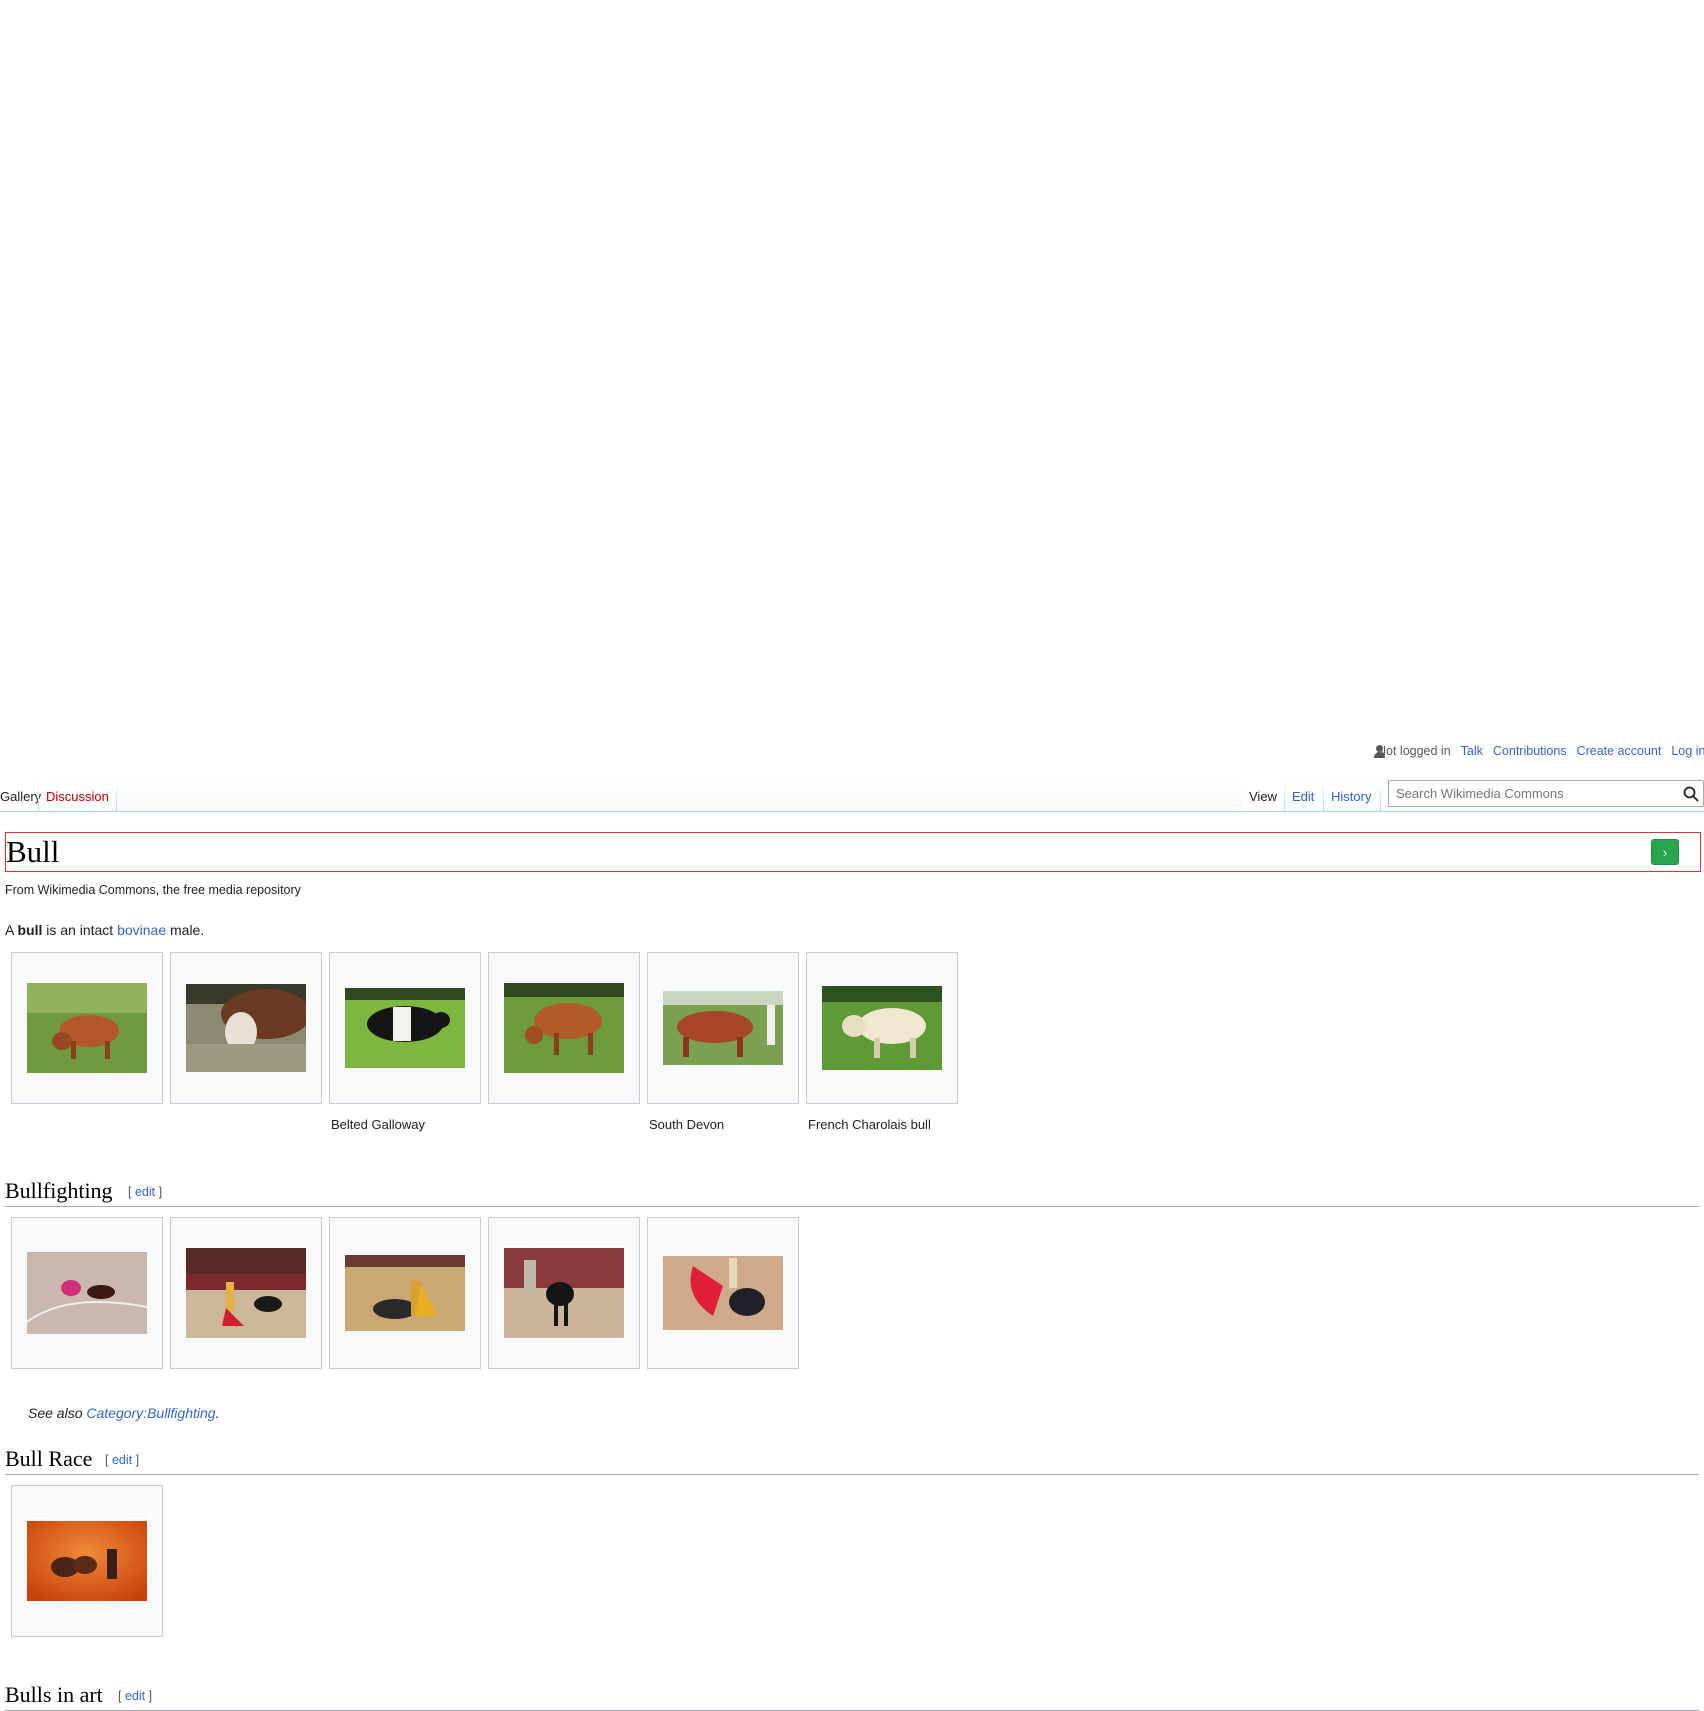 This screenshot has width=1704, height=1711. Describe the element at coordinates (54, 1694) in the screenshot. I see `section-title: Bulls in art` at that location.